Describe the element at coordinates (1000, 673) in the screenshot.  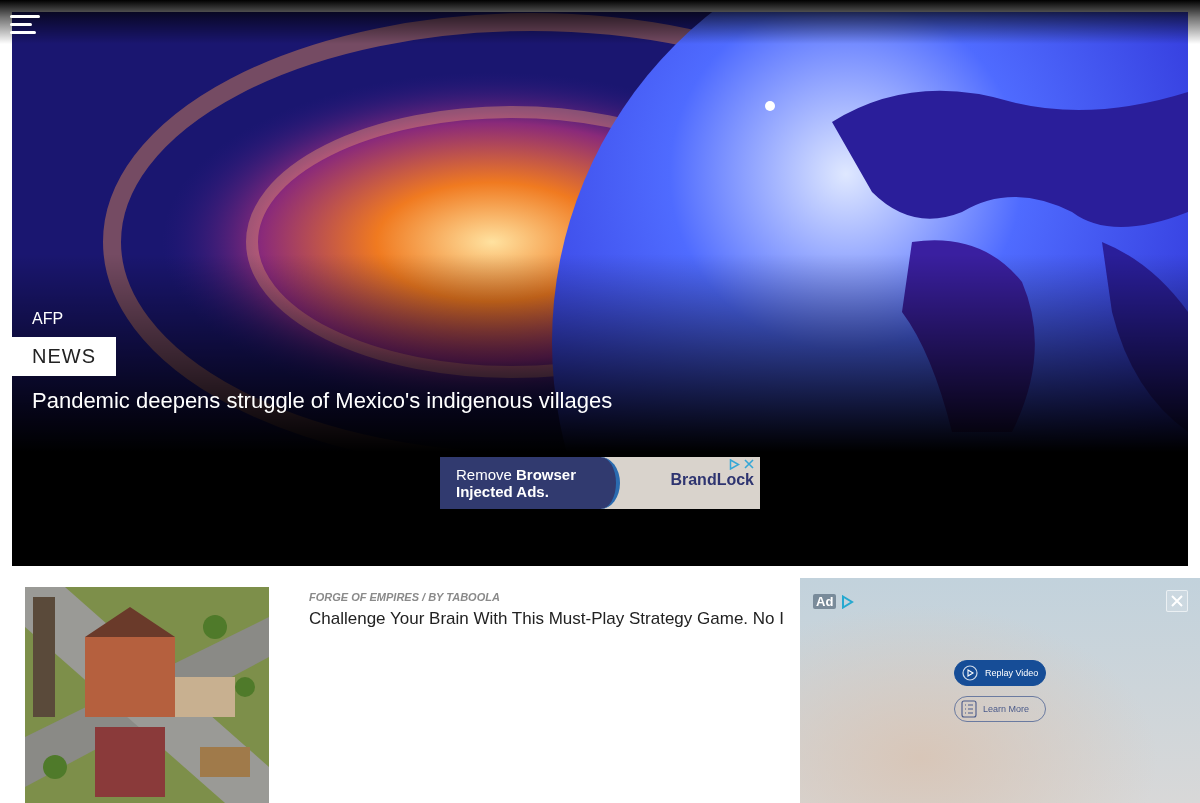
I see `replay-video-button: Replay Video` at that location.